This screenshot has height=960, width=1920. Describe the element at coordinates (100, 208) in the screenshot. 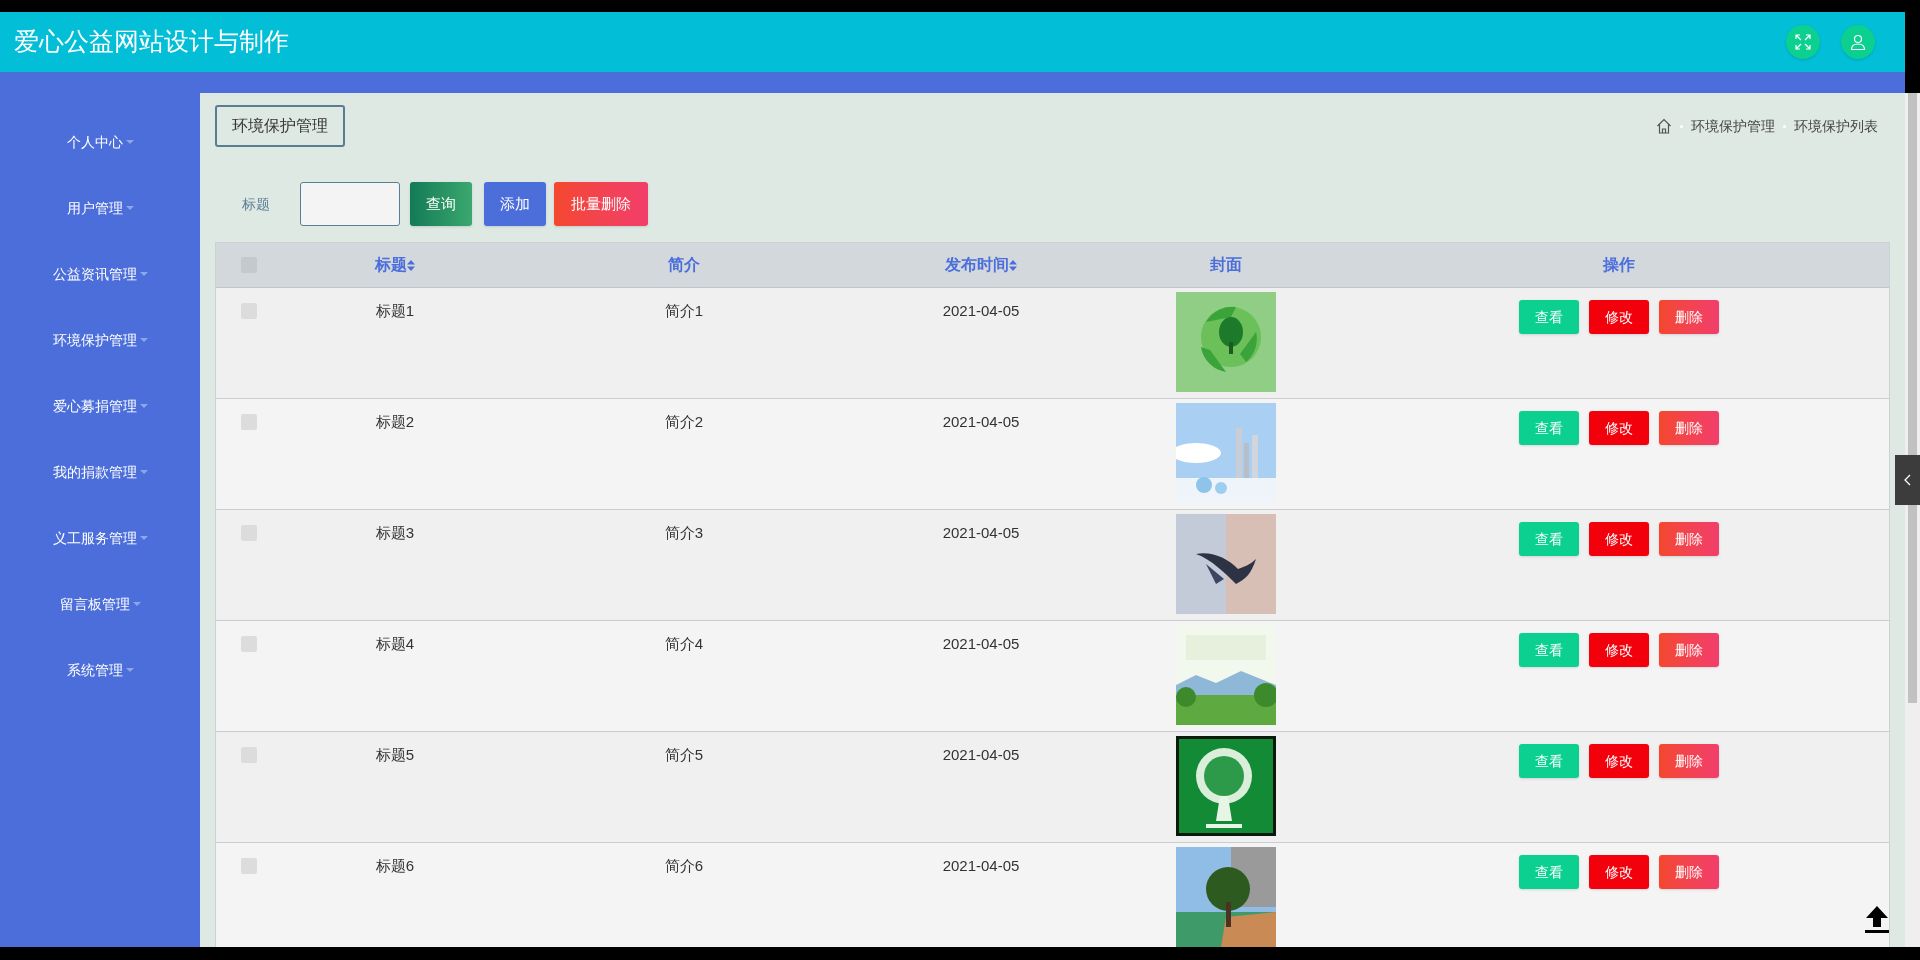

I see `sidebar-menu-item: 用户管理` at that location.